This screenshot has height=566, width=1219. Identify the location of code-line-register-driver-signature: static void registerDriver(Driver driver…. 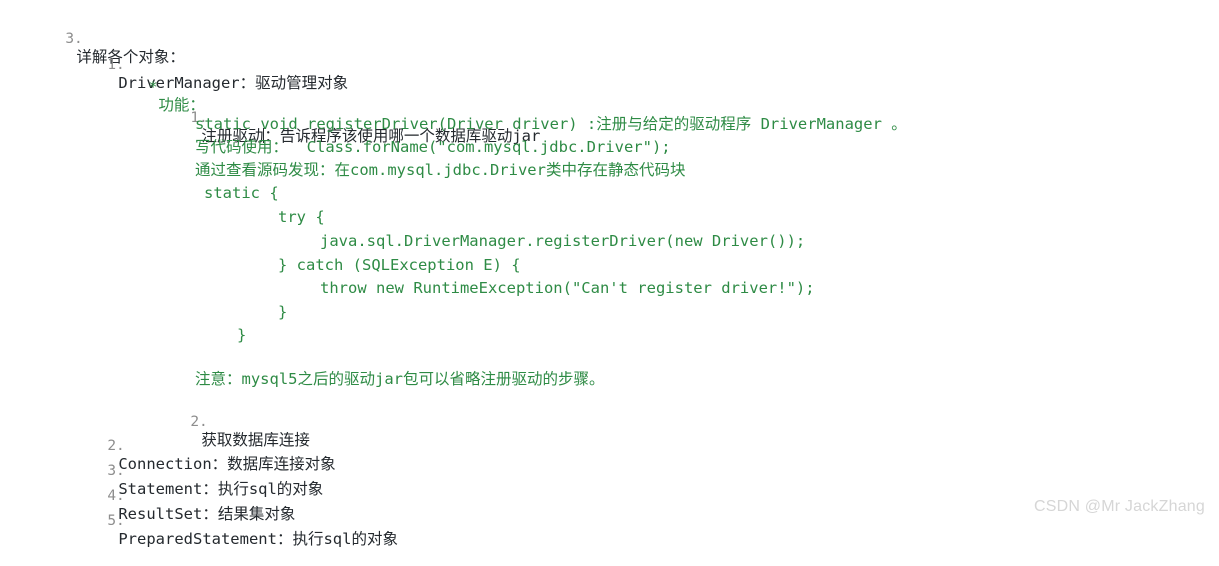
(551, 124).